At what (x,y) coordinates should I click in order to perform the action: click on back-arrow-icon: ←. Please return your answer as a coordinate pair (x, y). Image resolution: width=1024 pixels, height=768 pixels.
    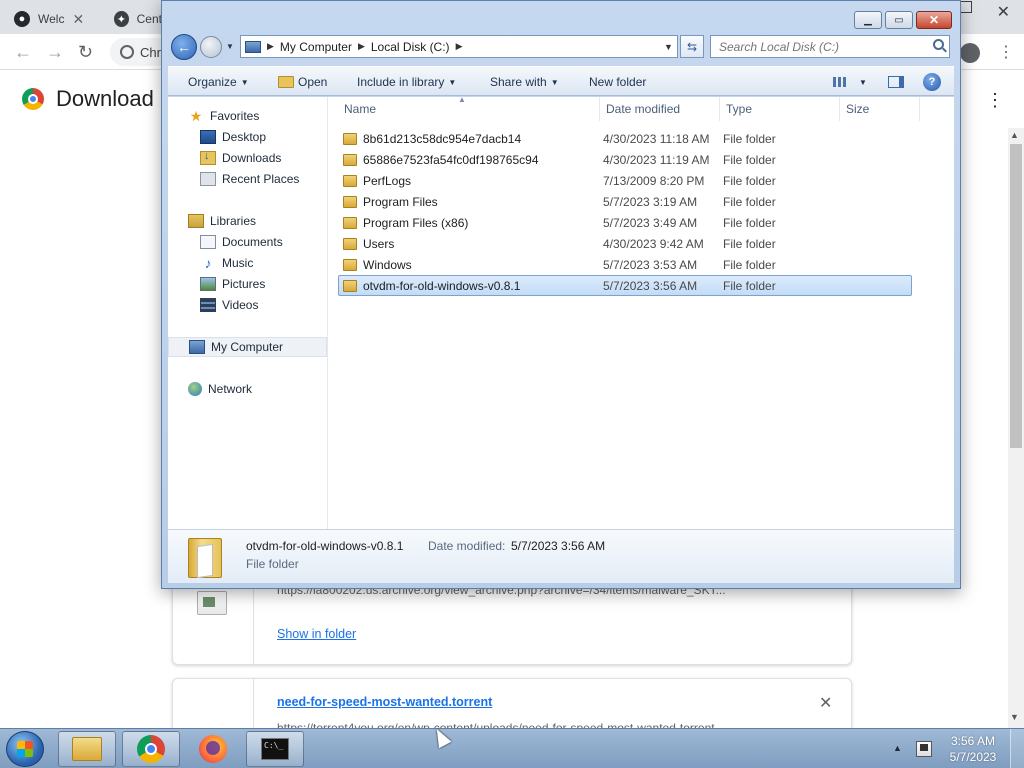
    Looking at the image, I should click on (23, 52).